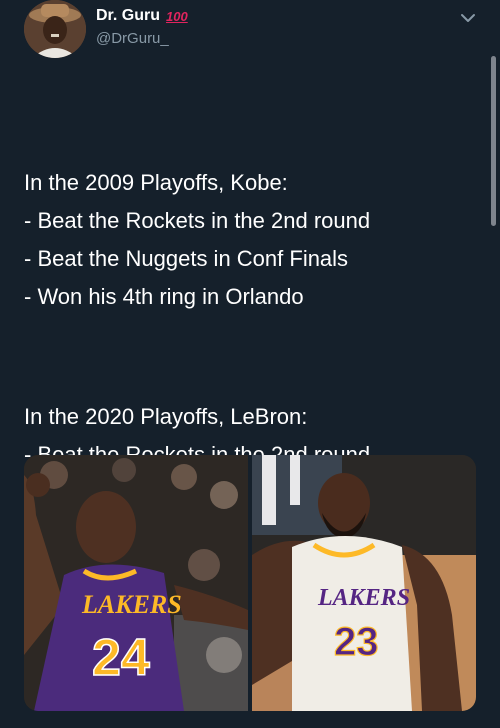 This screenshot has height=728, width=500. I want to click on chevron-down-icon, so click(468, 18).